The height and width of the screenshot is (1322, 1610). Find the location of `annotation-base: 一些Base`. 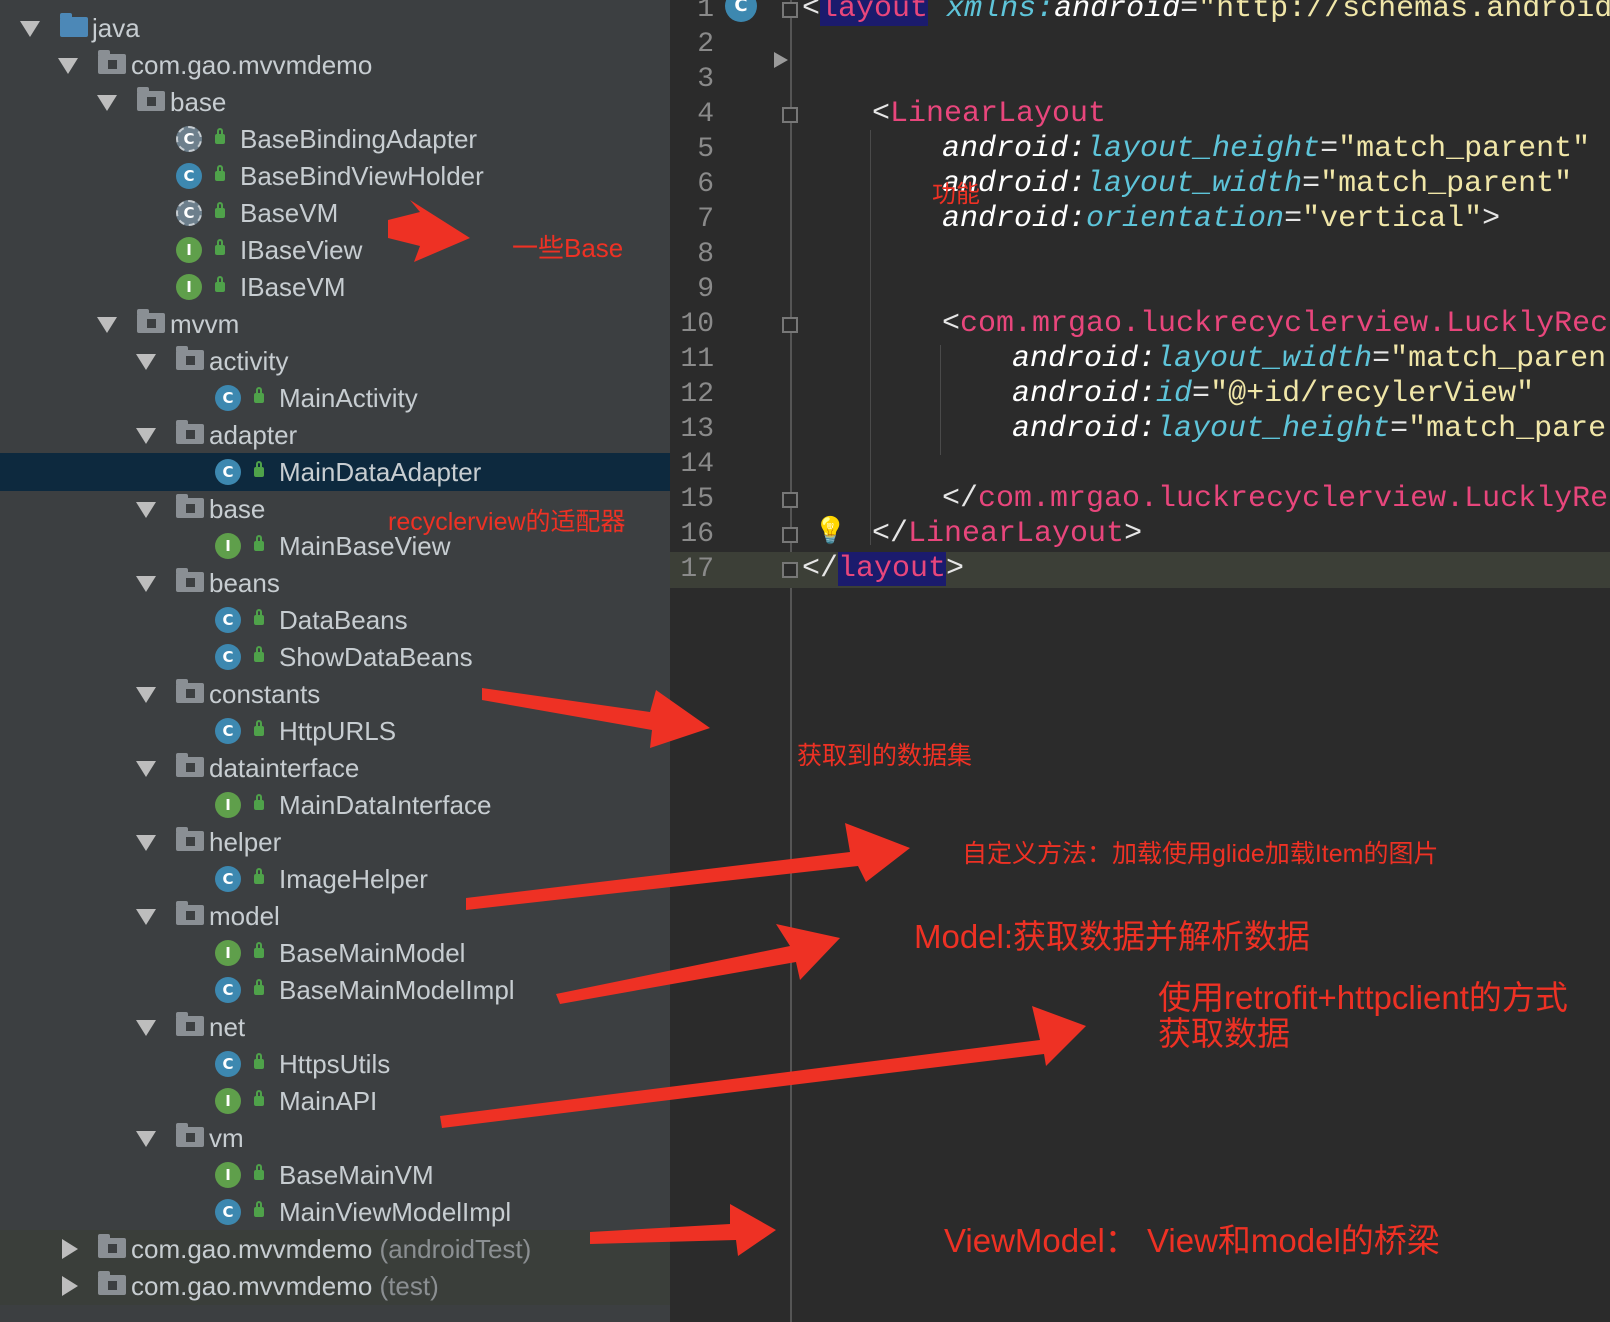

annotation-base: 一些Base is located at coordinates (568, 248).